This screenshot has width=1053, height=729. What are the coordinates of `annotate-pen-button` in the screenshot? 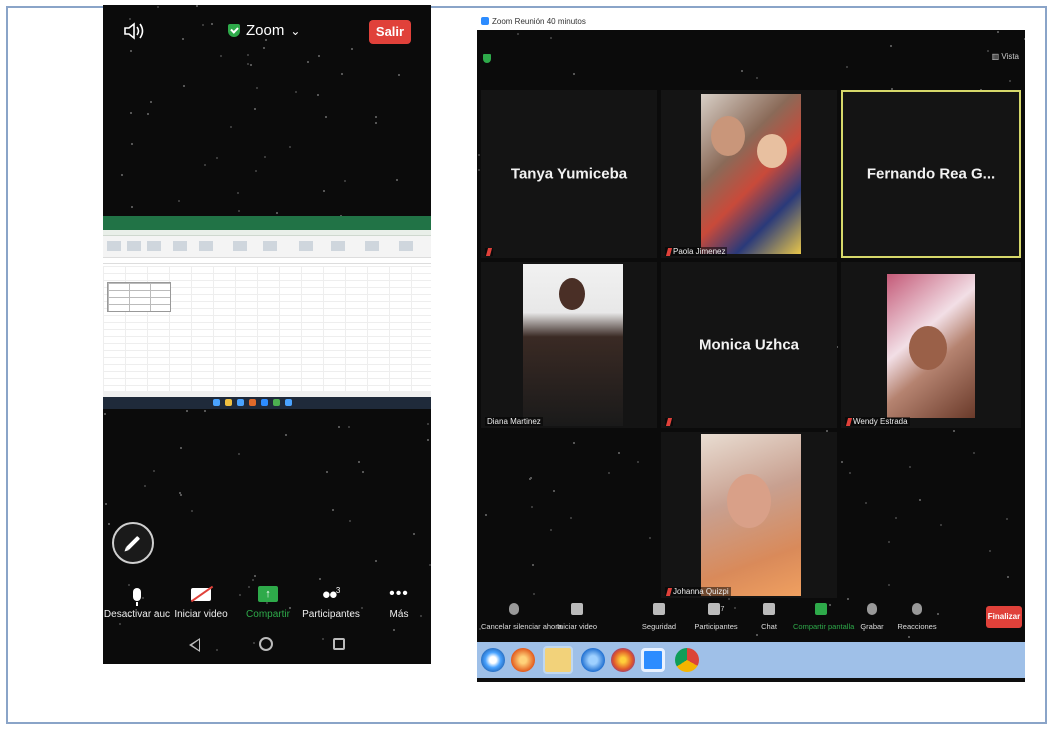 It's located at (133, 543).